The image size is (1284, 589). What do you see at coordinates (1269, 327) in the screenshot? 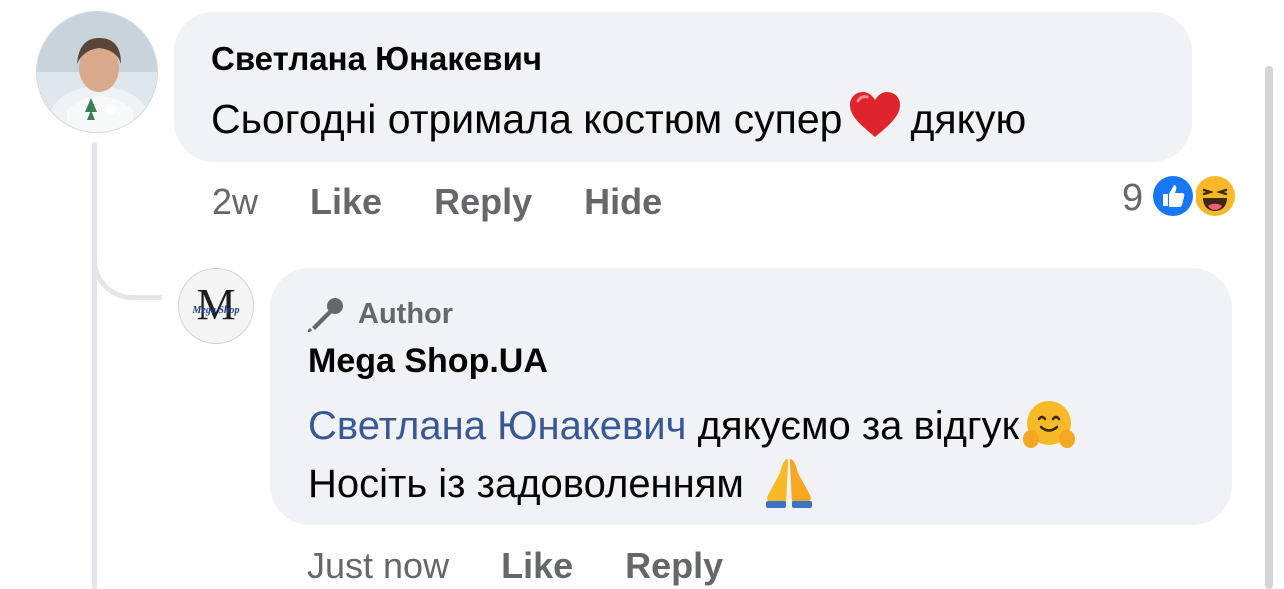
I see `scrollbar` at bounding box center [1269, 327].